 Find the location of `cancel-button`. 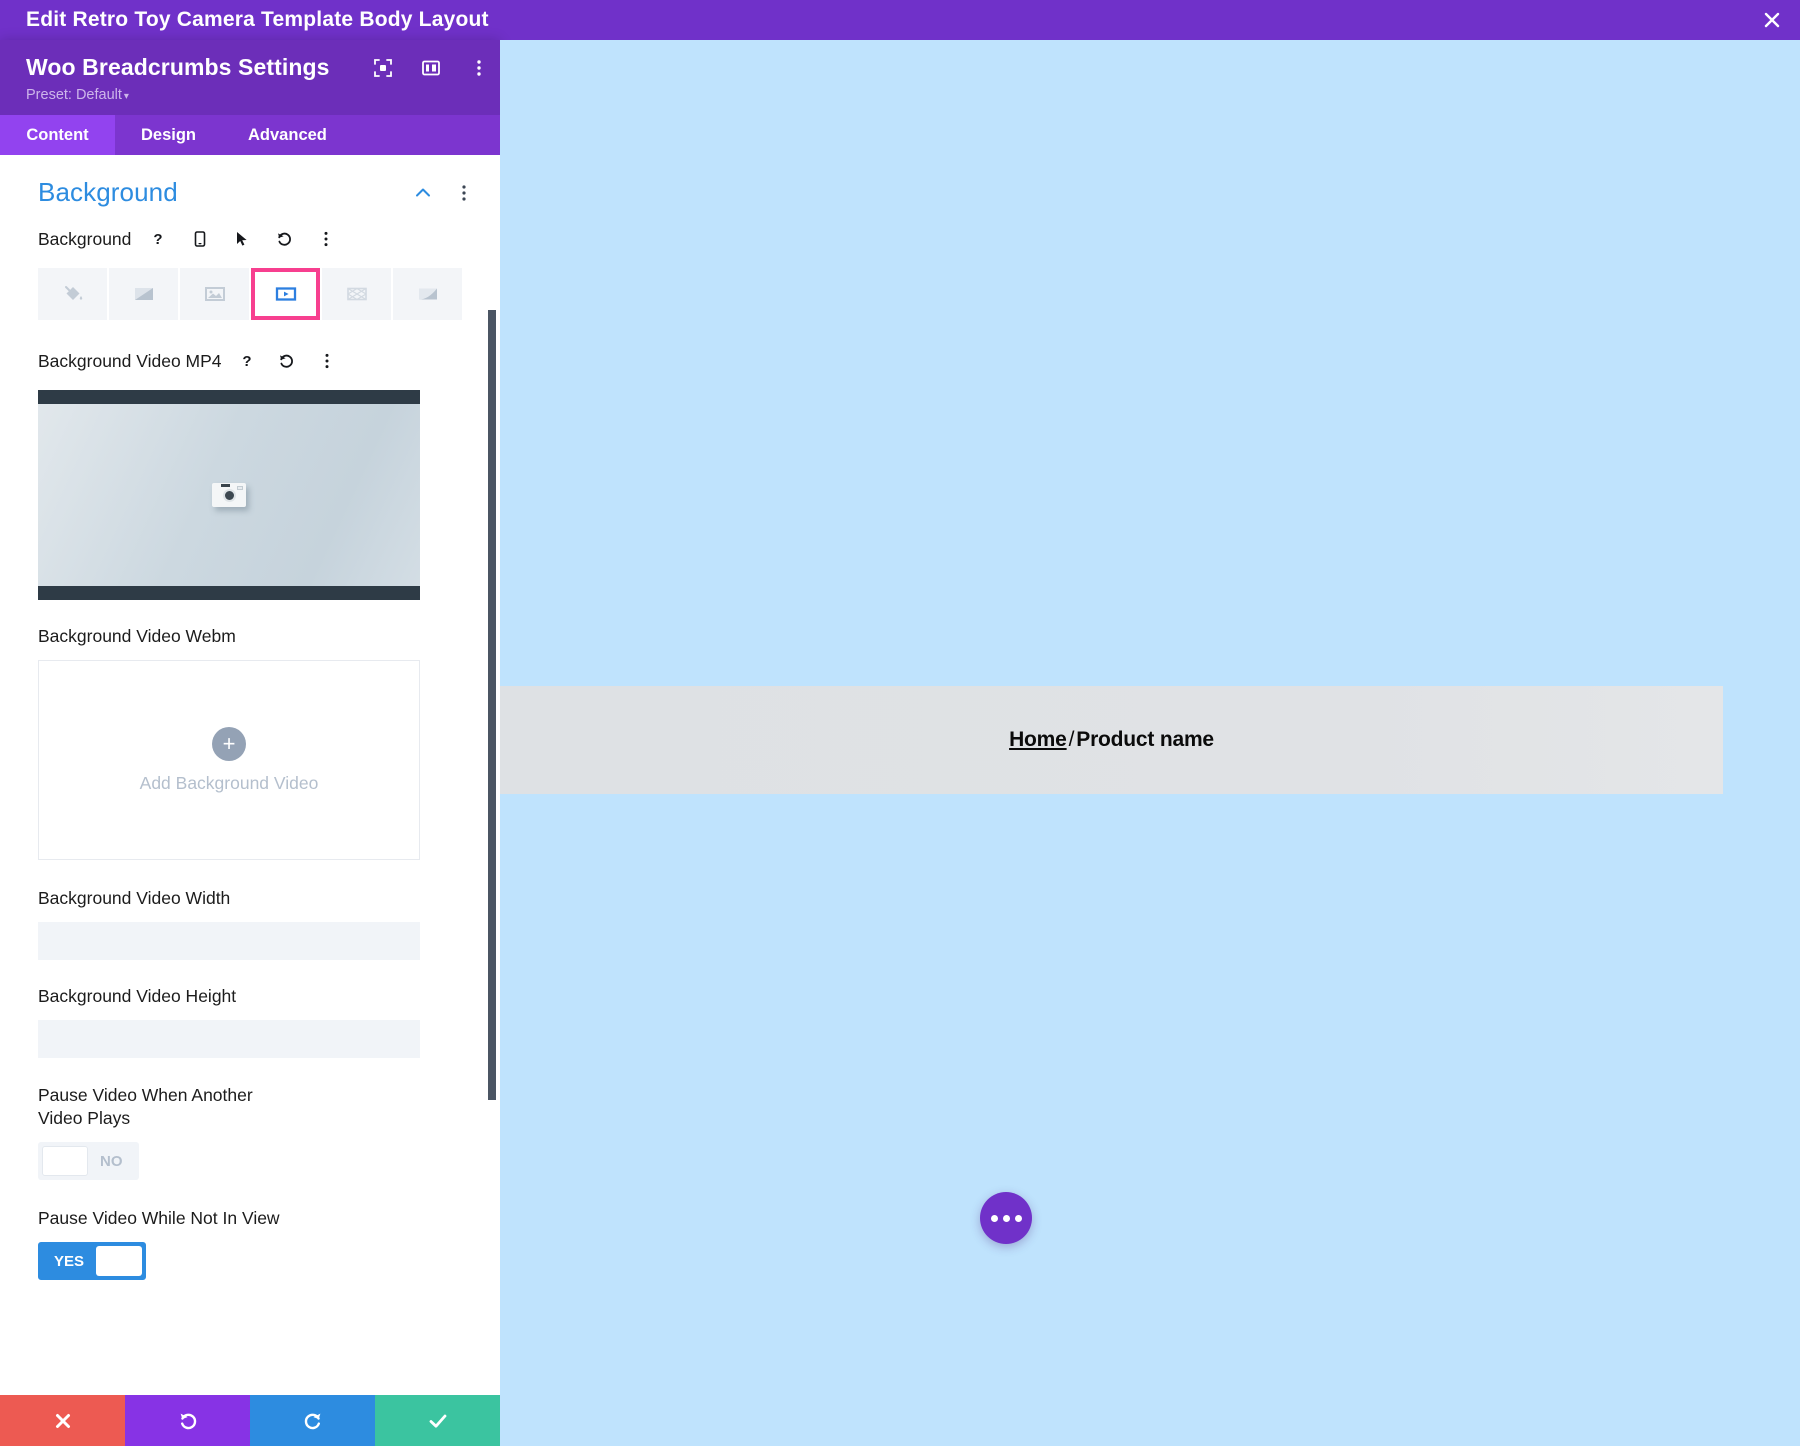

cancel-button is located at coordinates (62, 1420).